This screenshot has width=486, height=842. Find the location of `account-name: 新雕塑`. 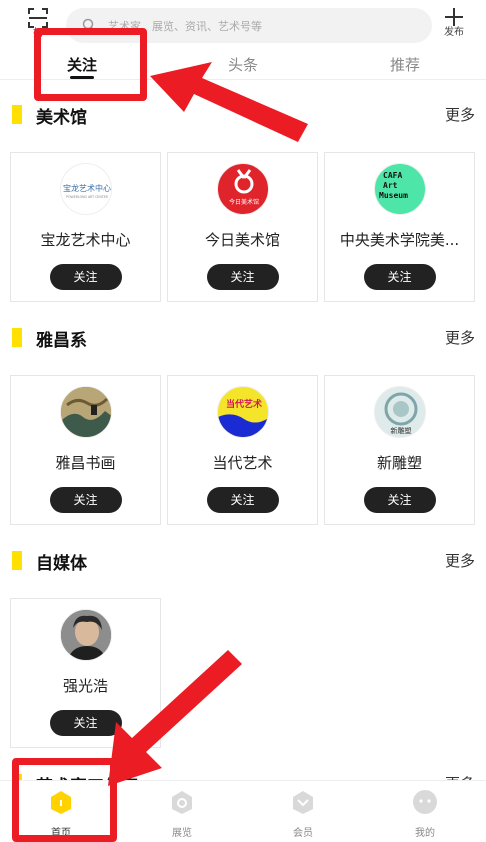

account-name: 新雕塑 is located at coordinates (399, 463).